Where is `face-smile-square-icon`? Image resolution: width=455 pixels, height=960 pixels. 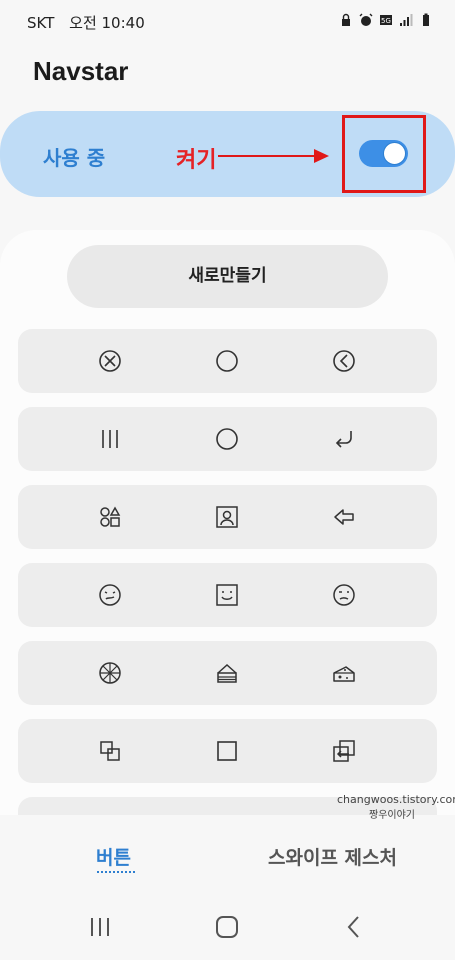
face-smile-square-icon is located at coordinates (227, 595).